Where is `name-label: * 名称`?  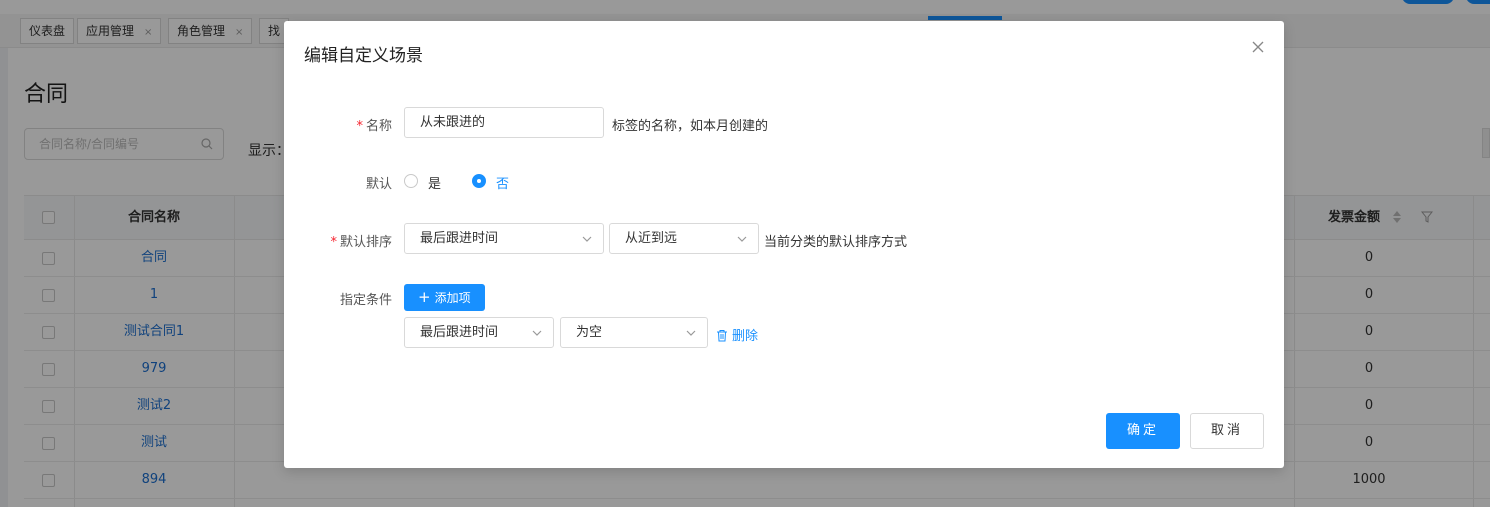
name-label: * 名称 is located at coordinates (374, 126).